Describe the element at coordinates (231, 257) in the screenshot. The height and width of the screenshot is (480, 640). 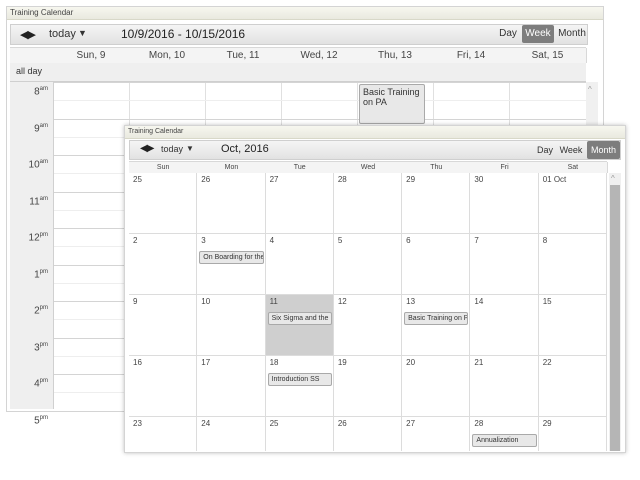
I see `calendar-event: On Boarding for the` at that location.